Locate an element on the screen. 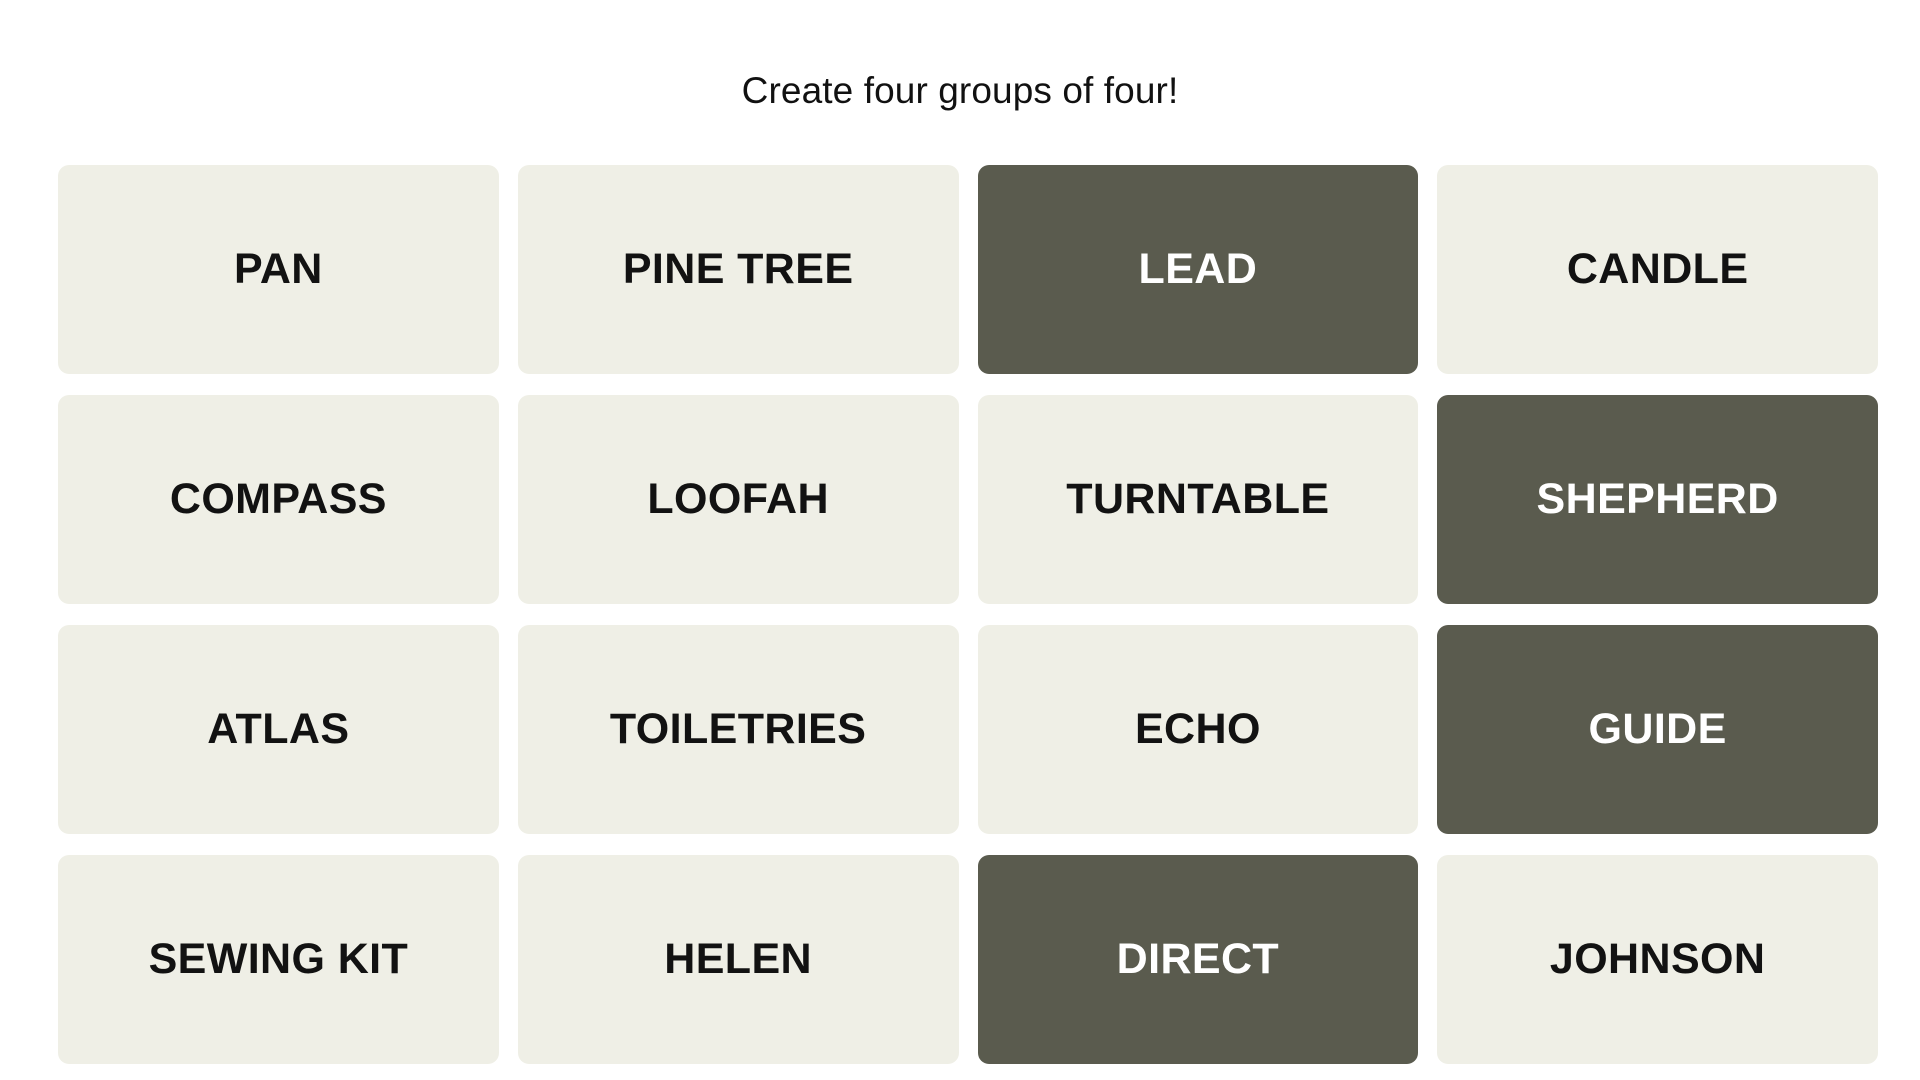 This screenshot has width=1920, height=1080. word-tile: PAN is located at coordinates (278, 269).